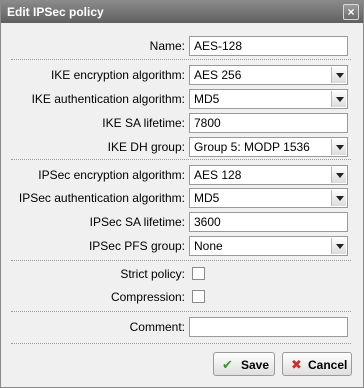  Describe the element at coordinates (268, 198) in the screenshot. I see `ipsec-authentication-select: MD5` at that location.